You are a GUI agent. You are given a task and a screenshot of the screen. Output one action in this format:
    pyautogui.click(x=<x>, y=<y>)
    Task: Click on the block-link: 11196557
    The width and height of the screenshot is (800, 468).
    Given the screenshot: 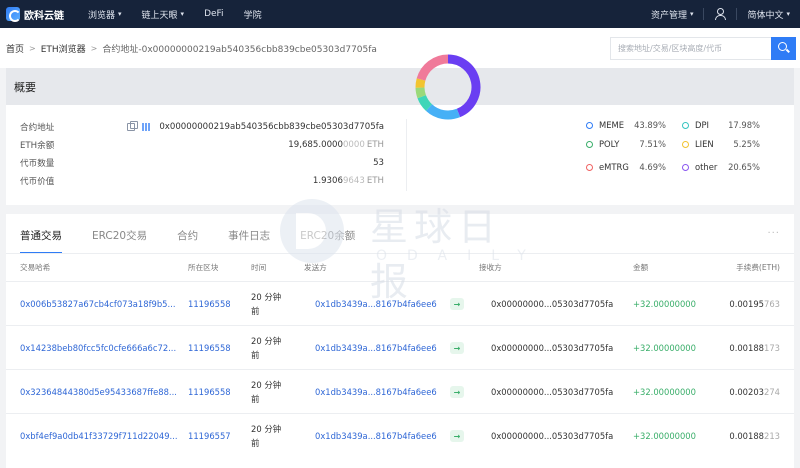 What is the action you would take?
    pyautogui.click(x=209, y=436)
    